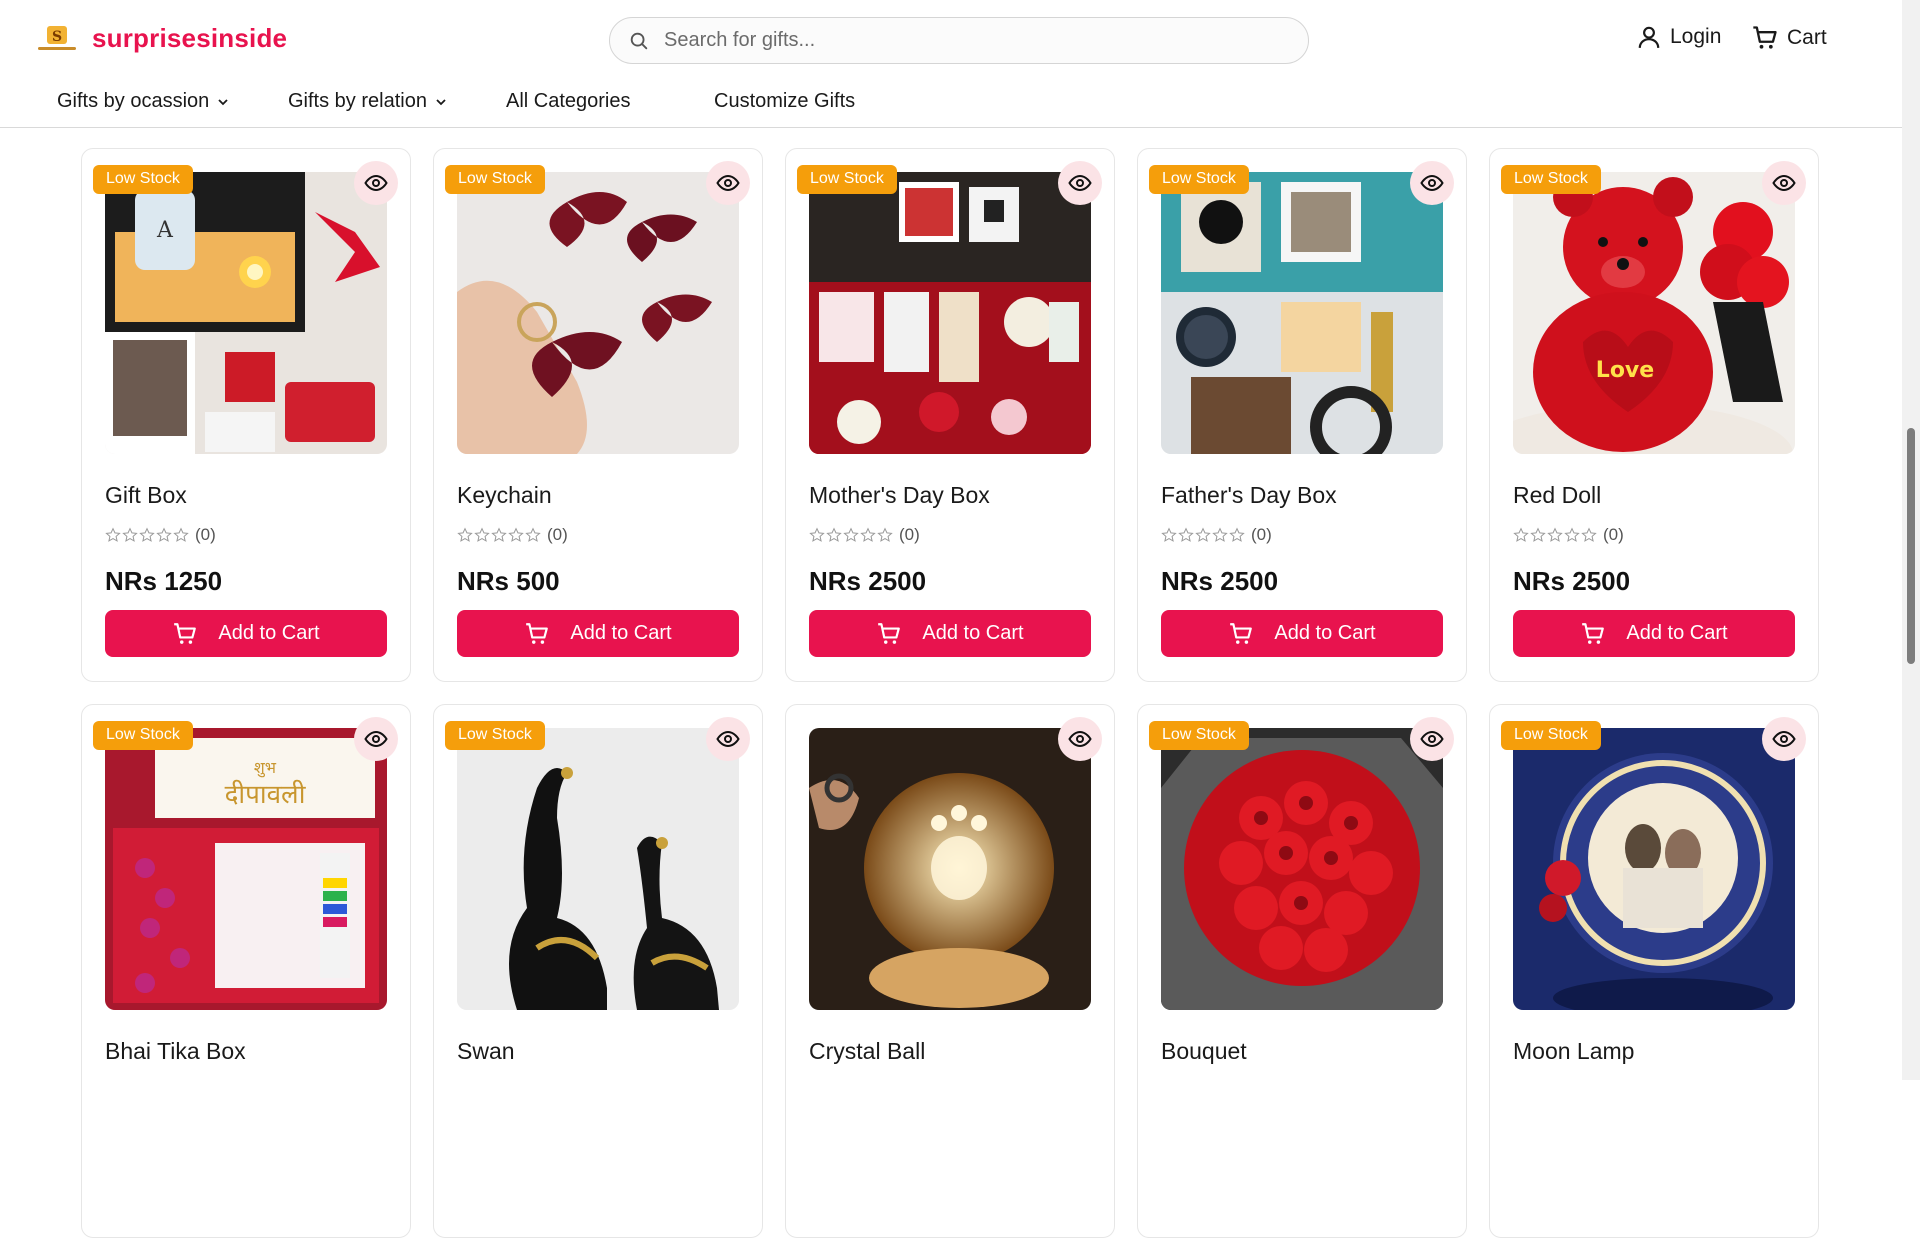 The image size is (1920, 1238). Describe the element at coordinates (1204, 1051) in the screenshot. I see `product-name: Bouquet` at that location.